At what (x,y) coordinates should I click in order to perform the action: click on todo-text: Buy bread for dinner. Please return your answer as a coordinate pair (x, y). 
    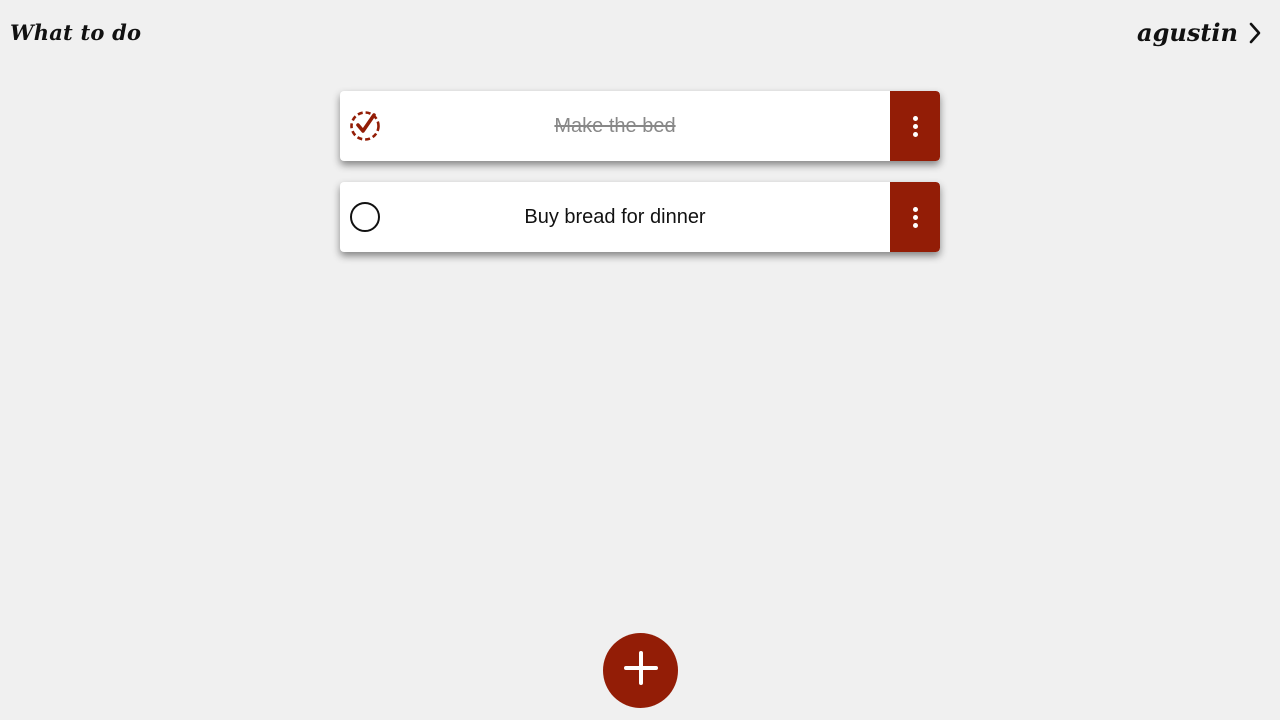
    Looking at the image, I should click on (640, 217).